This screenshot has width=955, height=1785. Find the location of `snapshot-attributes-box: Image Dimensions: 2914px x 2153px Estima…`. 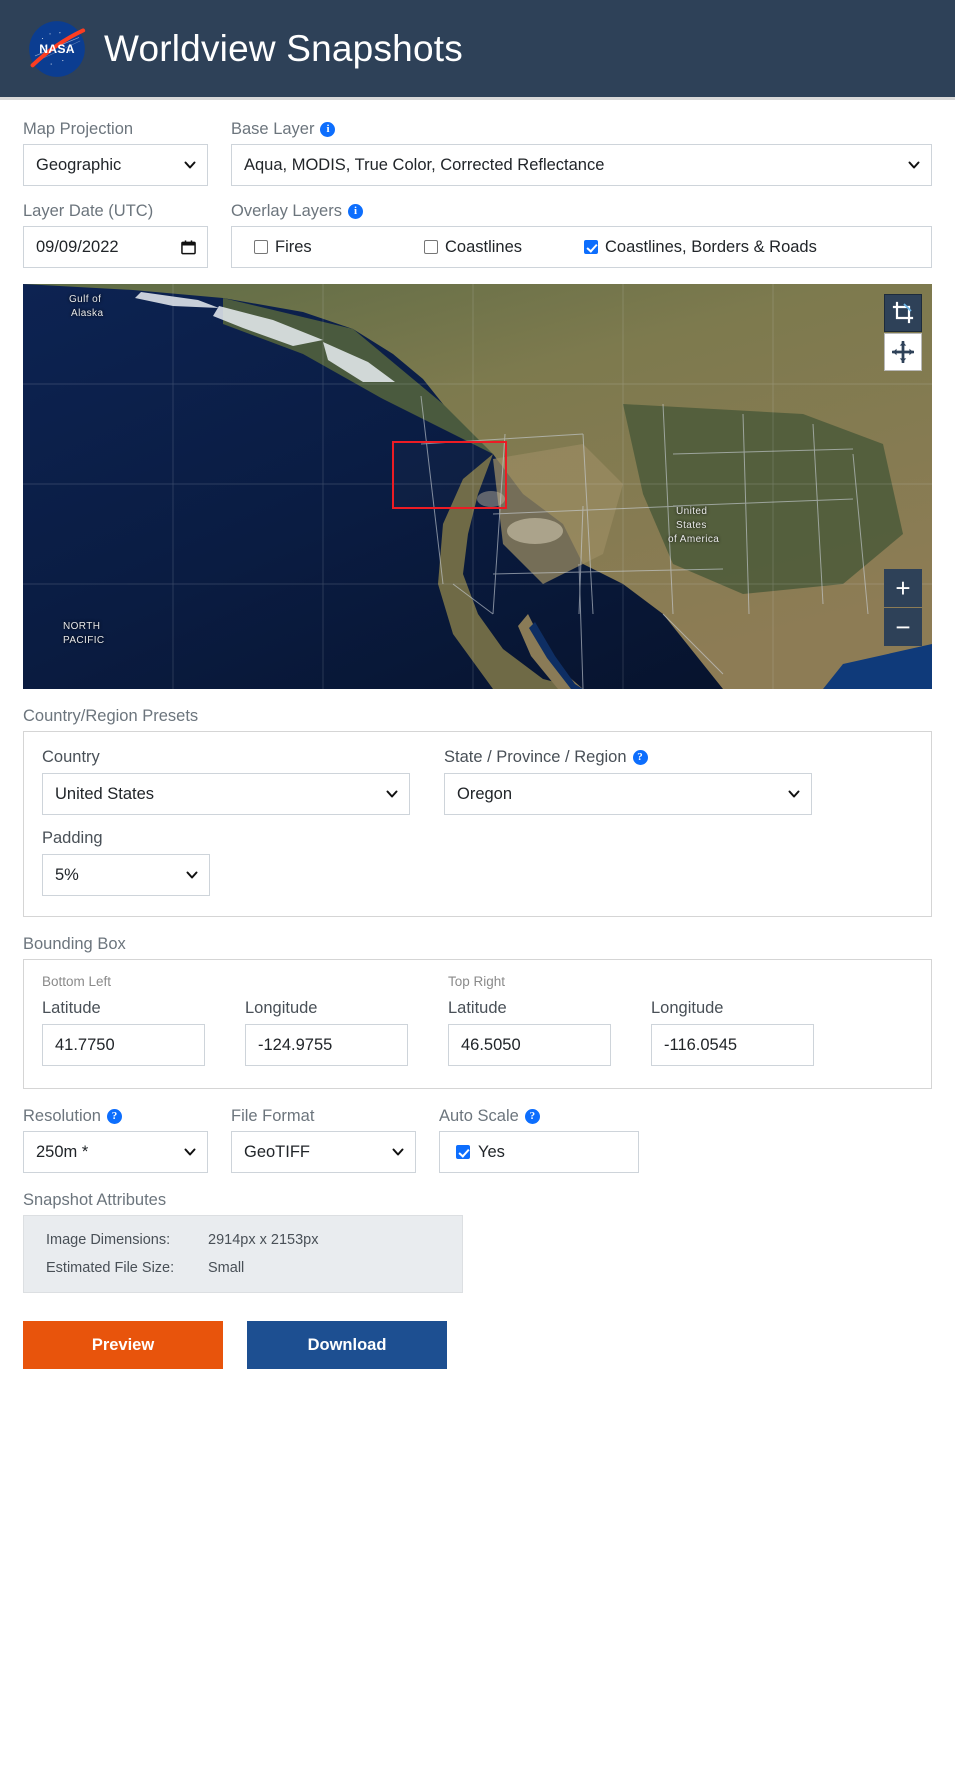

snapshot-attributes-box: Image Dimensions: 2914px x 2153px Estima… is located at coordinates (243, 1254).